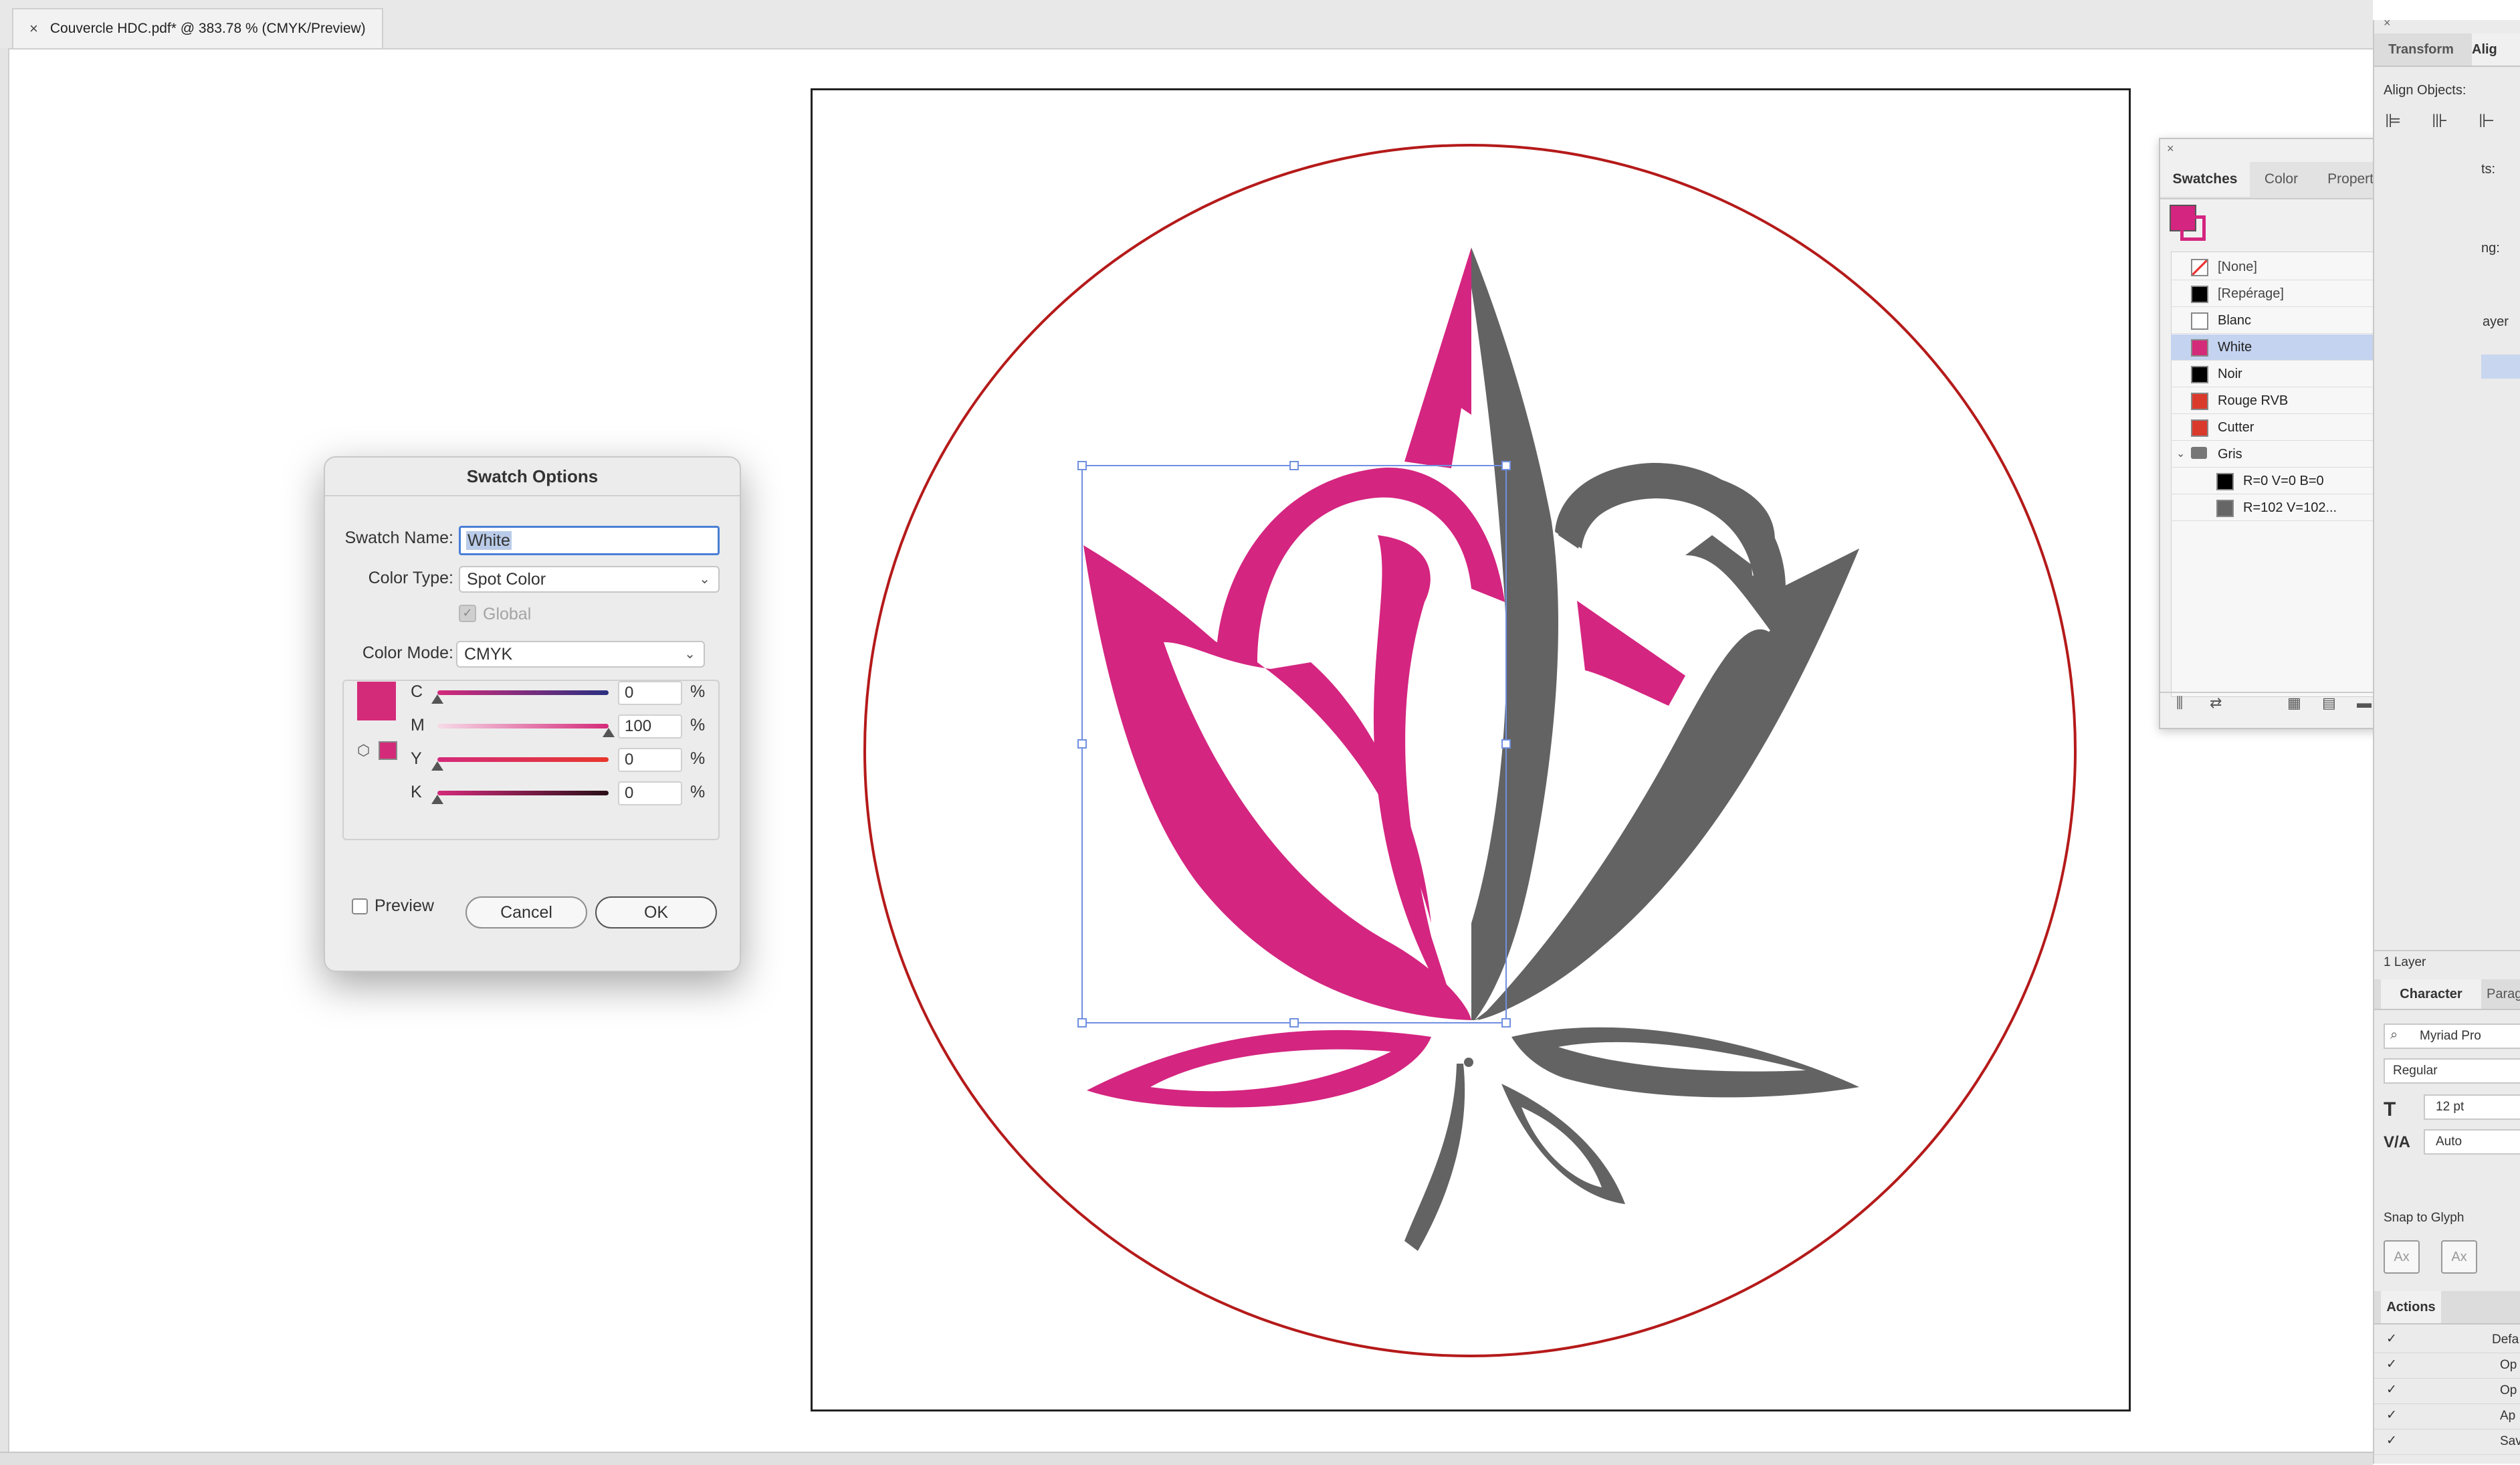 This screenshot has width=2520, height=1465. I want to click on tab-paragraph: Parag, so click(2503, 994).